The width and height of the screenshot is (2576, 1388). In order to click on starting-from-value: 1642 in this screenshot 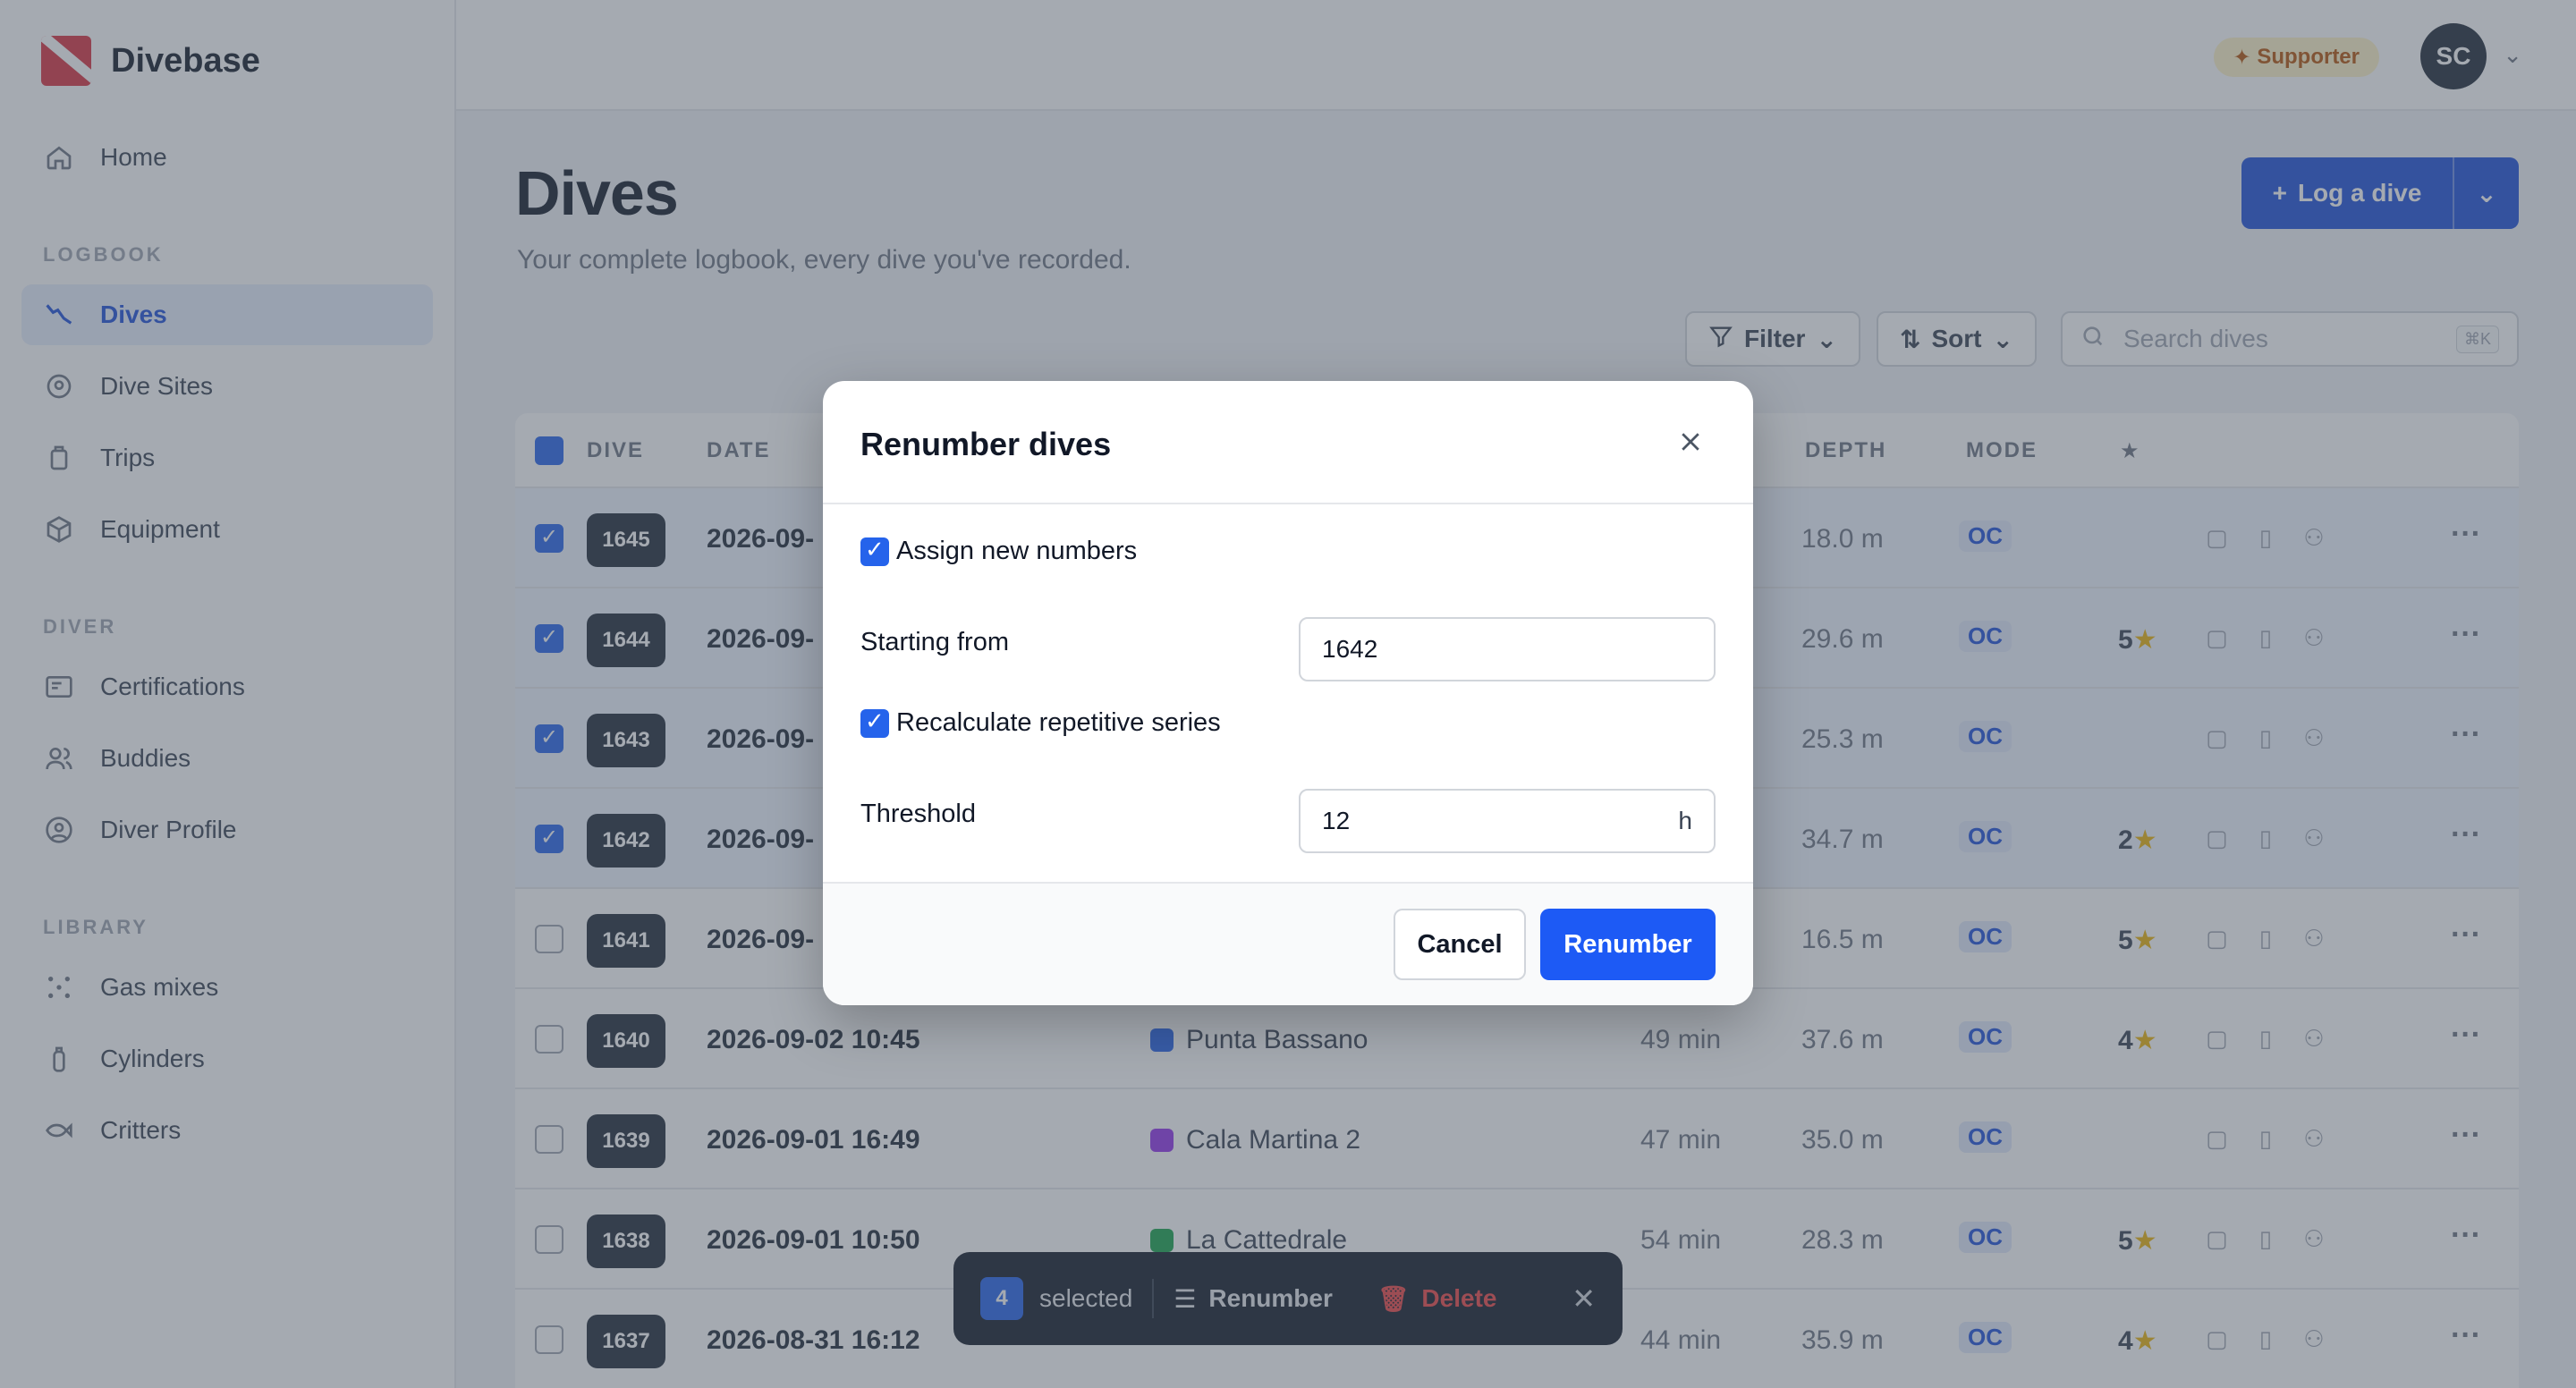, I will do `click(1350, 649)`.